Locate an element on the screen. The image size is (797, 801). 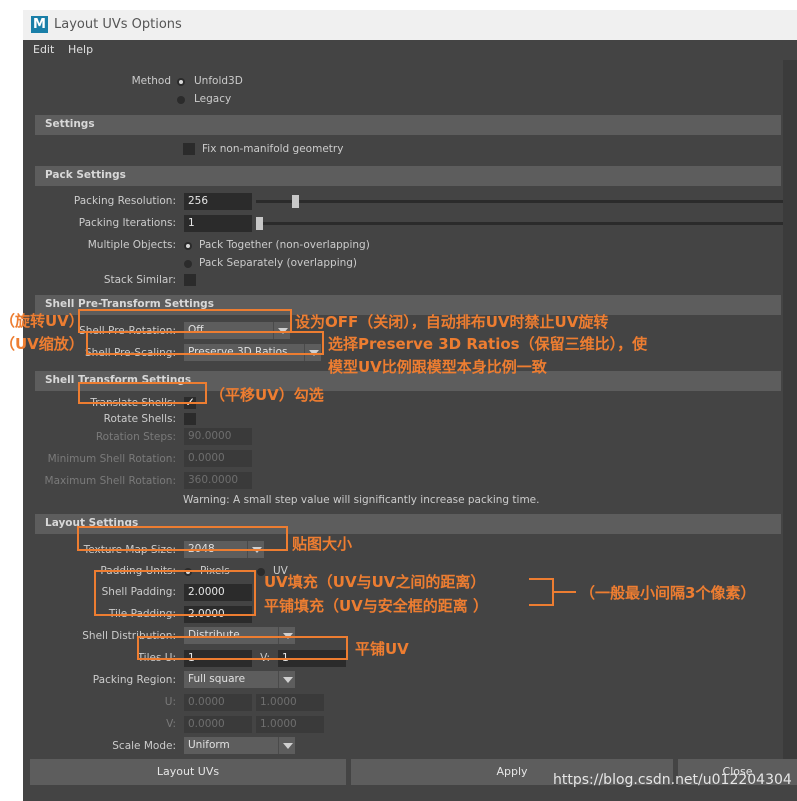
max-shell-rotation-label: Maximum Shell Rotation: is located at coordinates (110, 481).